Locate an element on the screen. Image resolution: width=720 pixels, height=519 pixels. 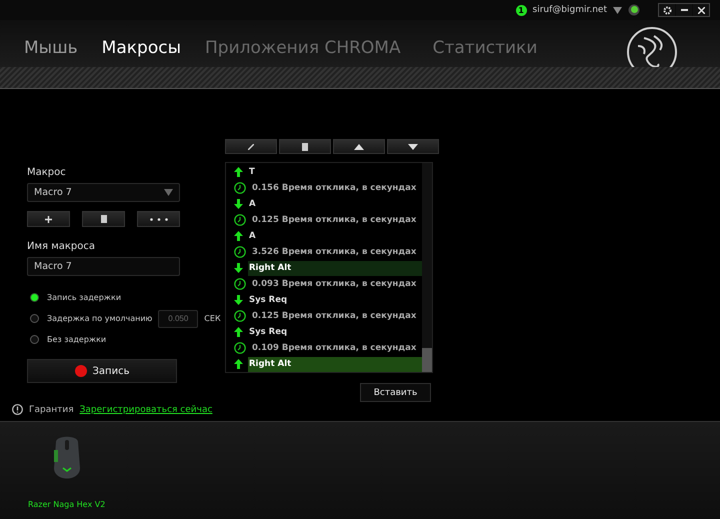
macro-name-input: Macro 7 is located at coordinates (103, 266).